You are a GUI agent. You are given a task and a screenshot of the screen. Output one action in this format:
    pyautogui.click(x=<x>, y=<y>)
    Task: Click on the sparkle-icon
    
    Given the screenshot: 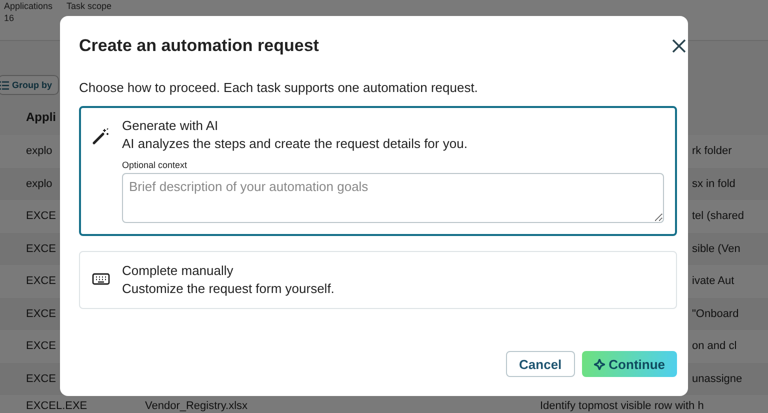 What is the action you would take?
    pyautogui.click(x=599, y=364)
    